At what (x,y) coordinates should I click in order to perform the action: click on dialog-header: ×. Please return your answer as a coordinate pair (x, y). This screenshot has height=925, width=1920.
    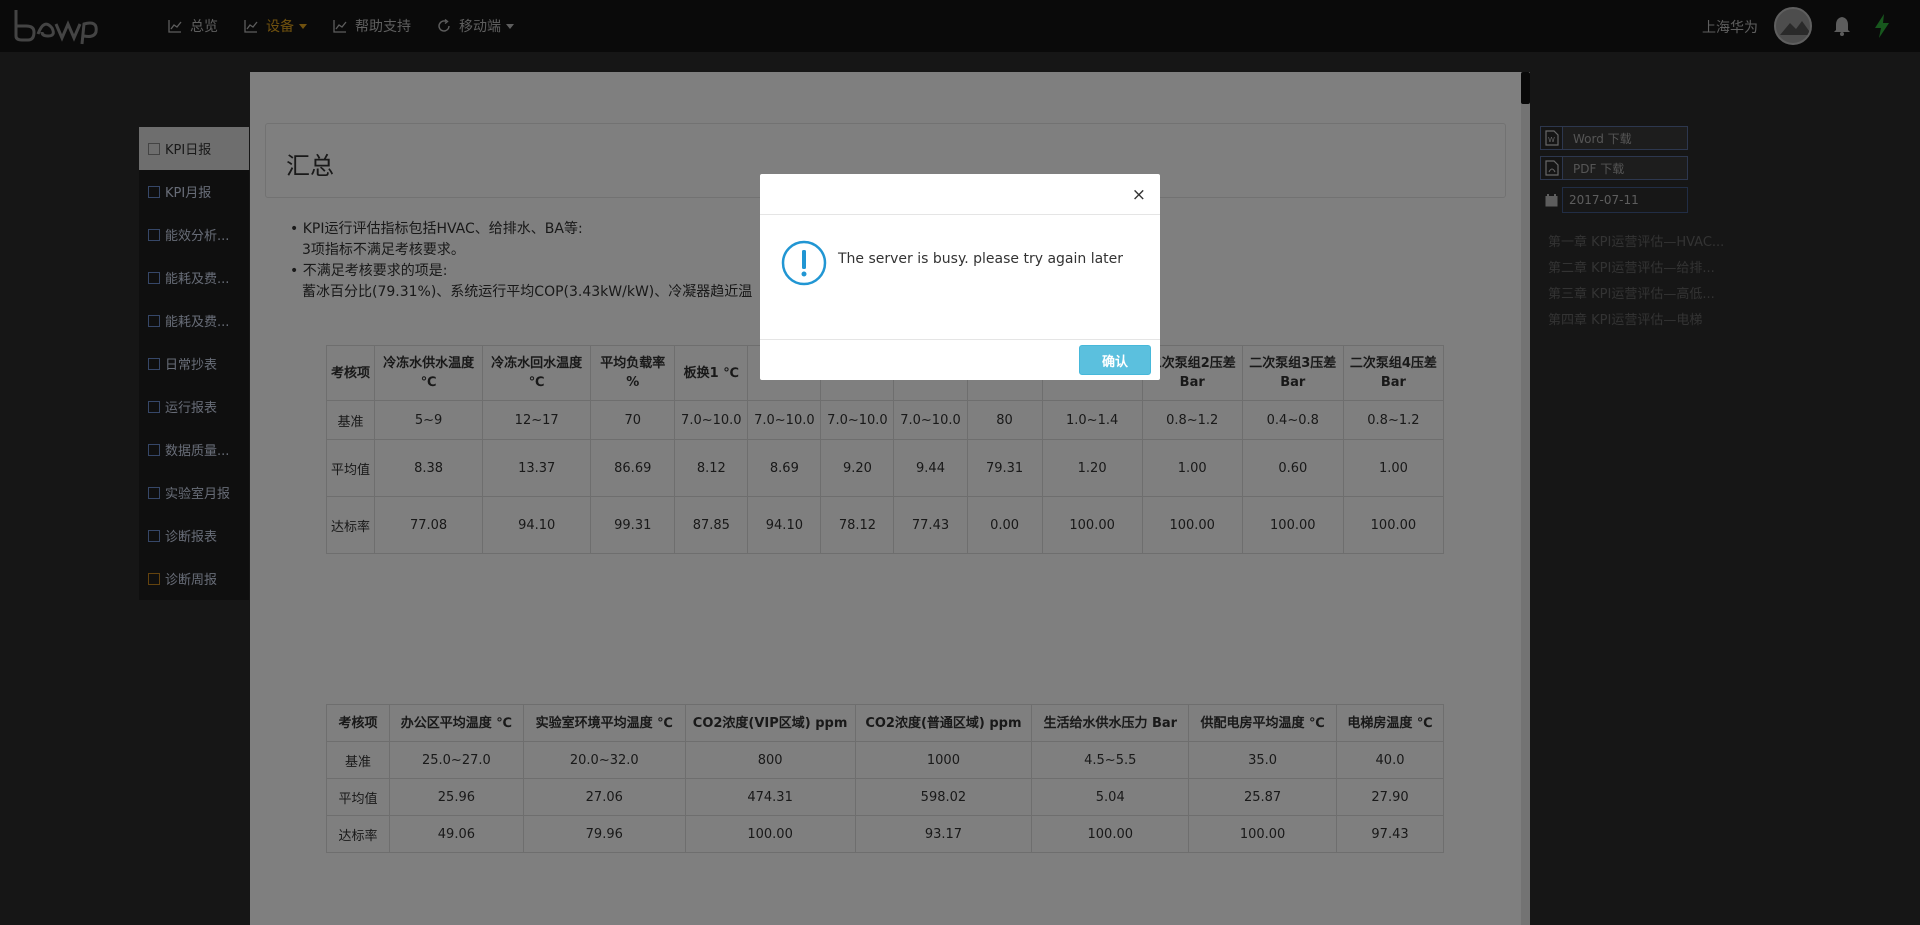
    Looking at the image, I should click on (960, 194).